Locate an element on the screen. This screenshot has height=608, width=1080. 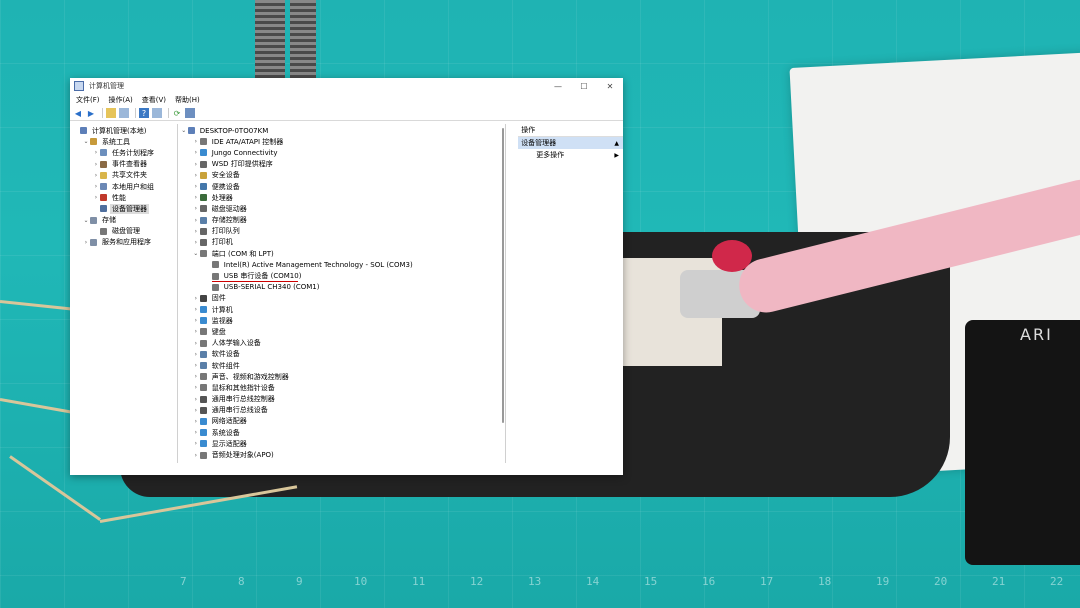
device-item-row: USB-SERIAL CH340 (COM1) is located at coordinates (341, 287).